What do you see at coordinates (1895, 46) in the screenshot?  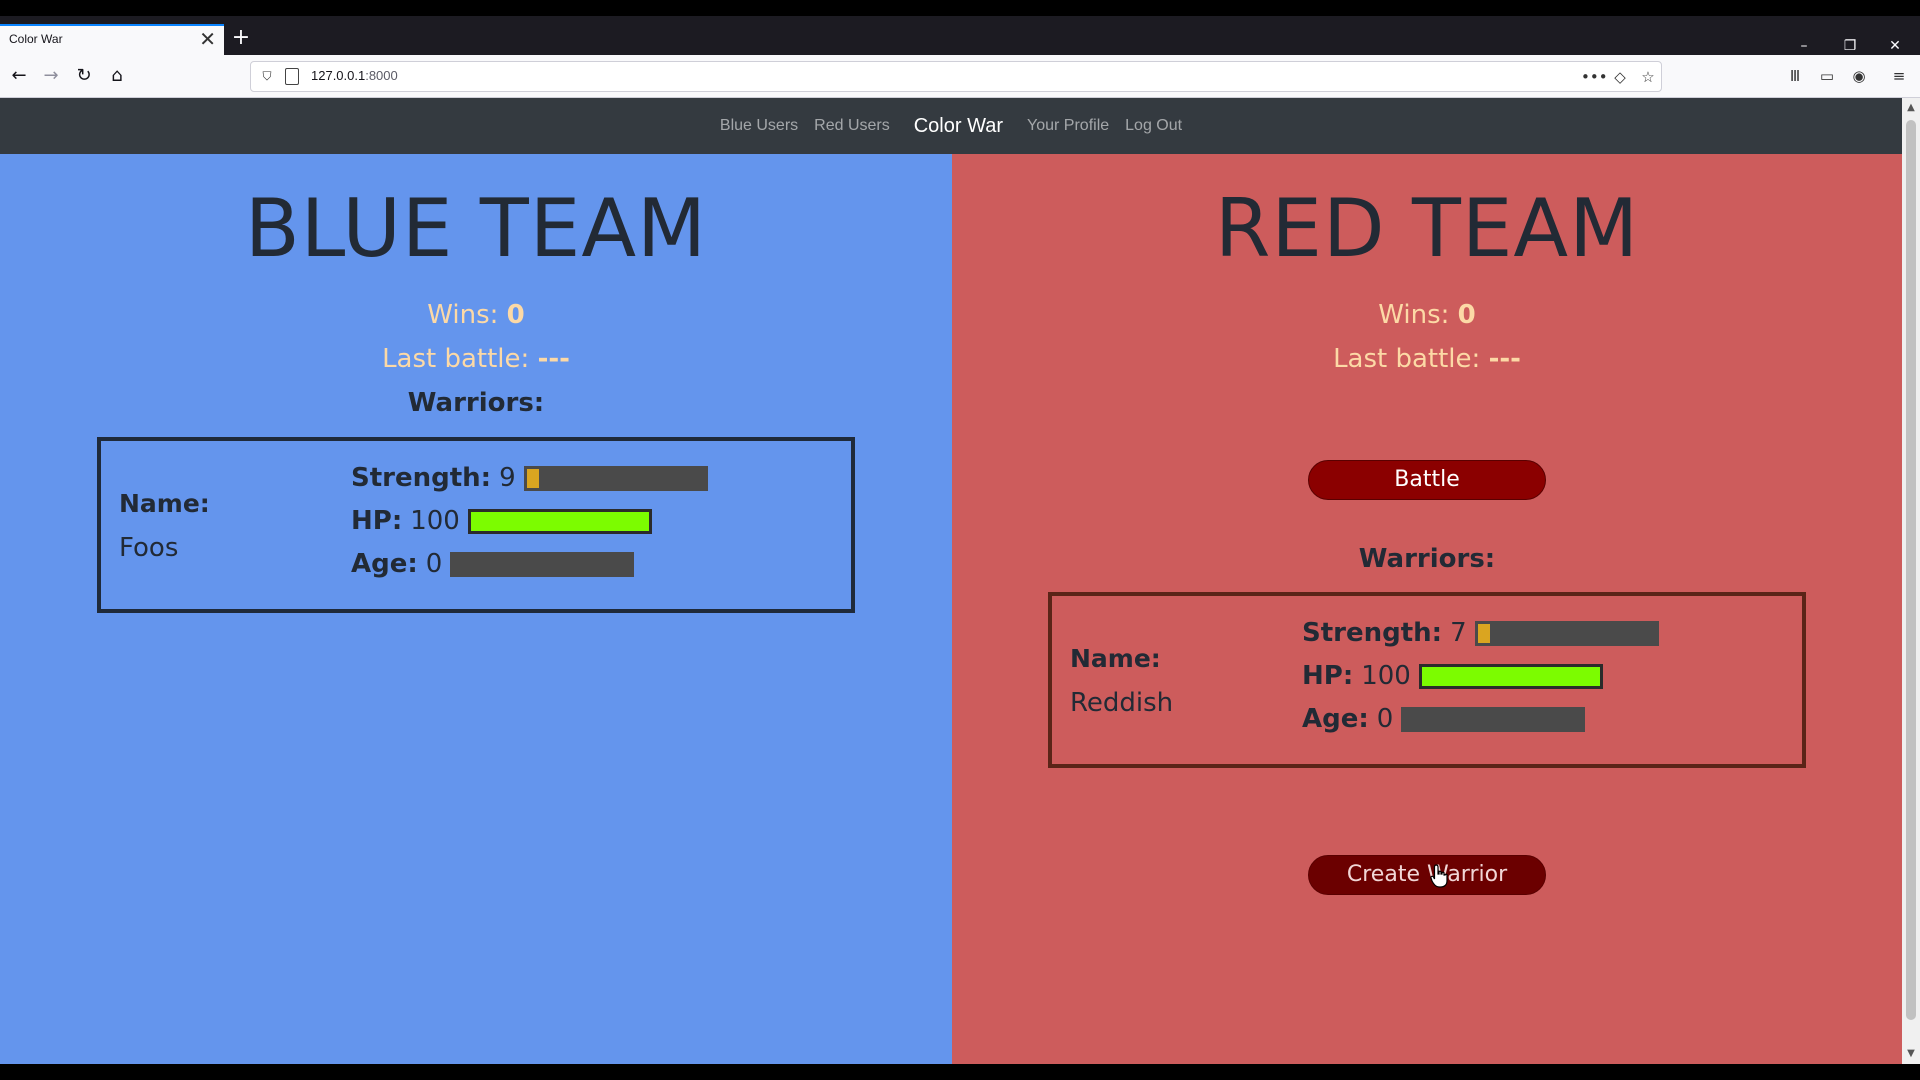 I see `window-close-icon: ✕` at bounding box center [1895, 46].